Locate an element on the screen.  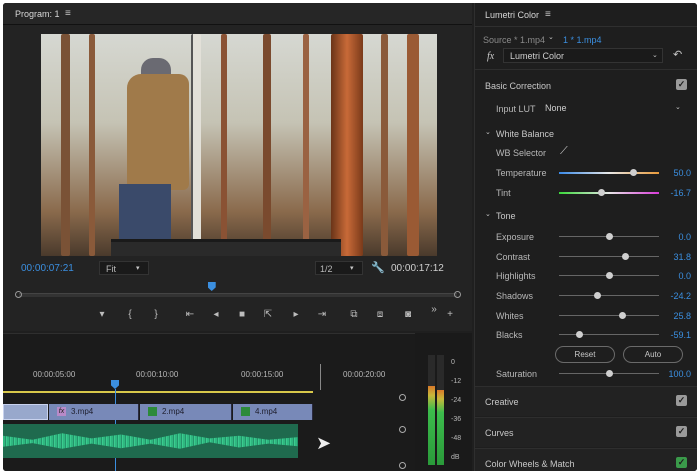
slider-value: -24.2 is located at coordinates (676, 296).